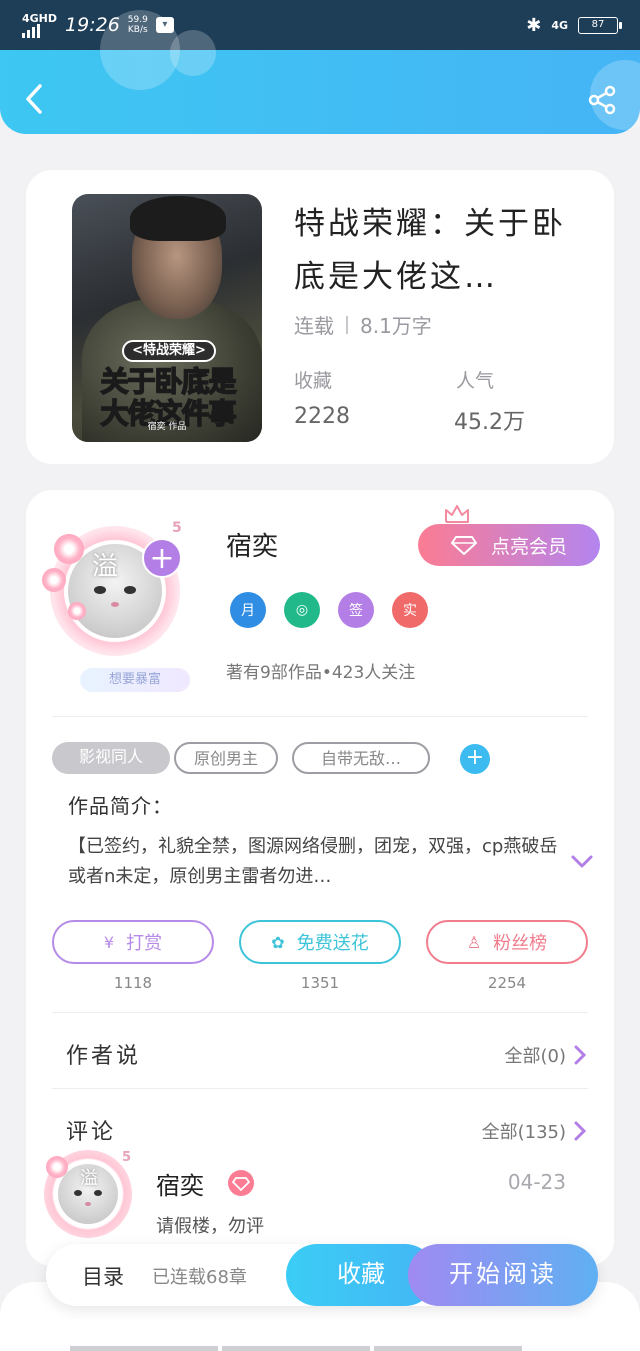 This screenshot has height=1351, width=640. Describe the element at coordinates (105, 567) in the screenshot. I see `avatar-text: 溢` at that location.